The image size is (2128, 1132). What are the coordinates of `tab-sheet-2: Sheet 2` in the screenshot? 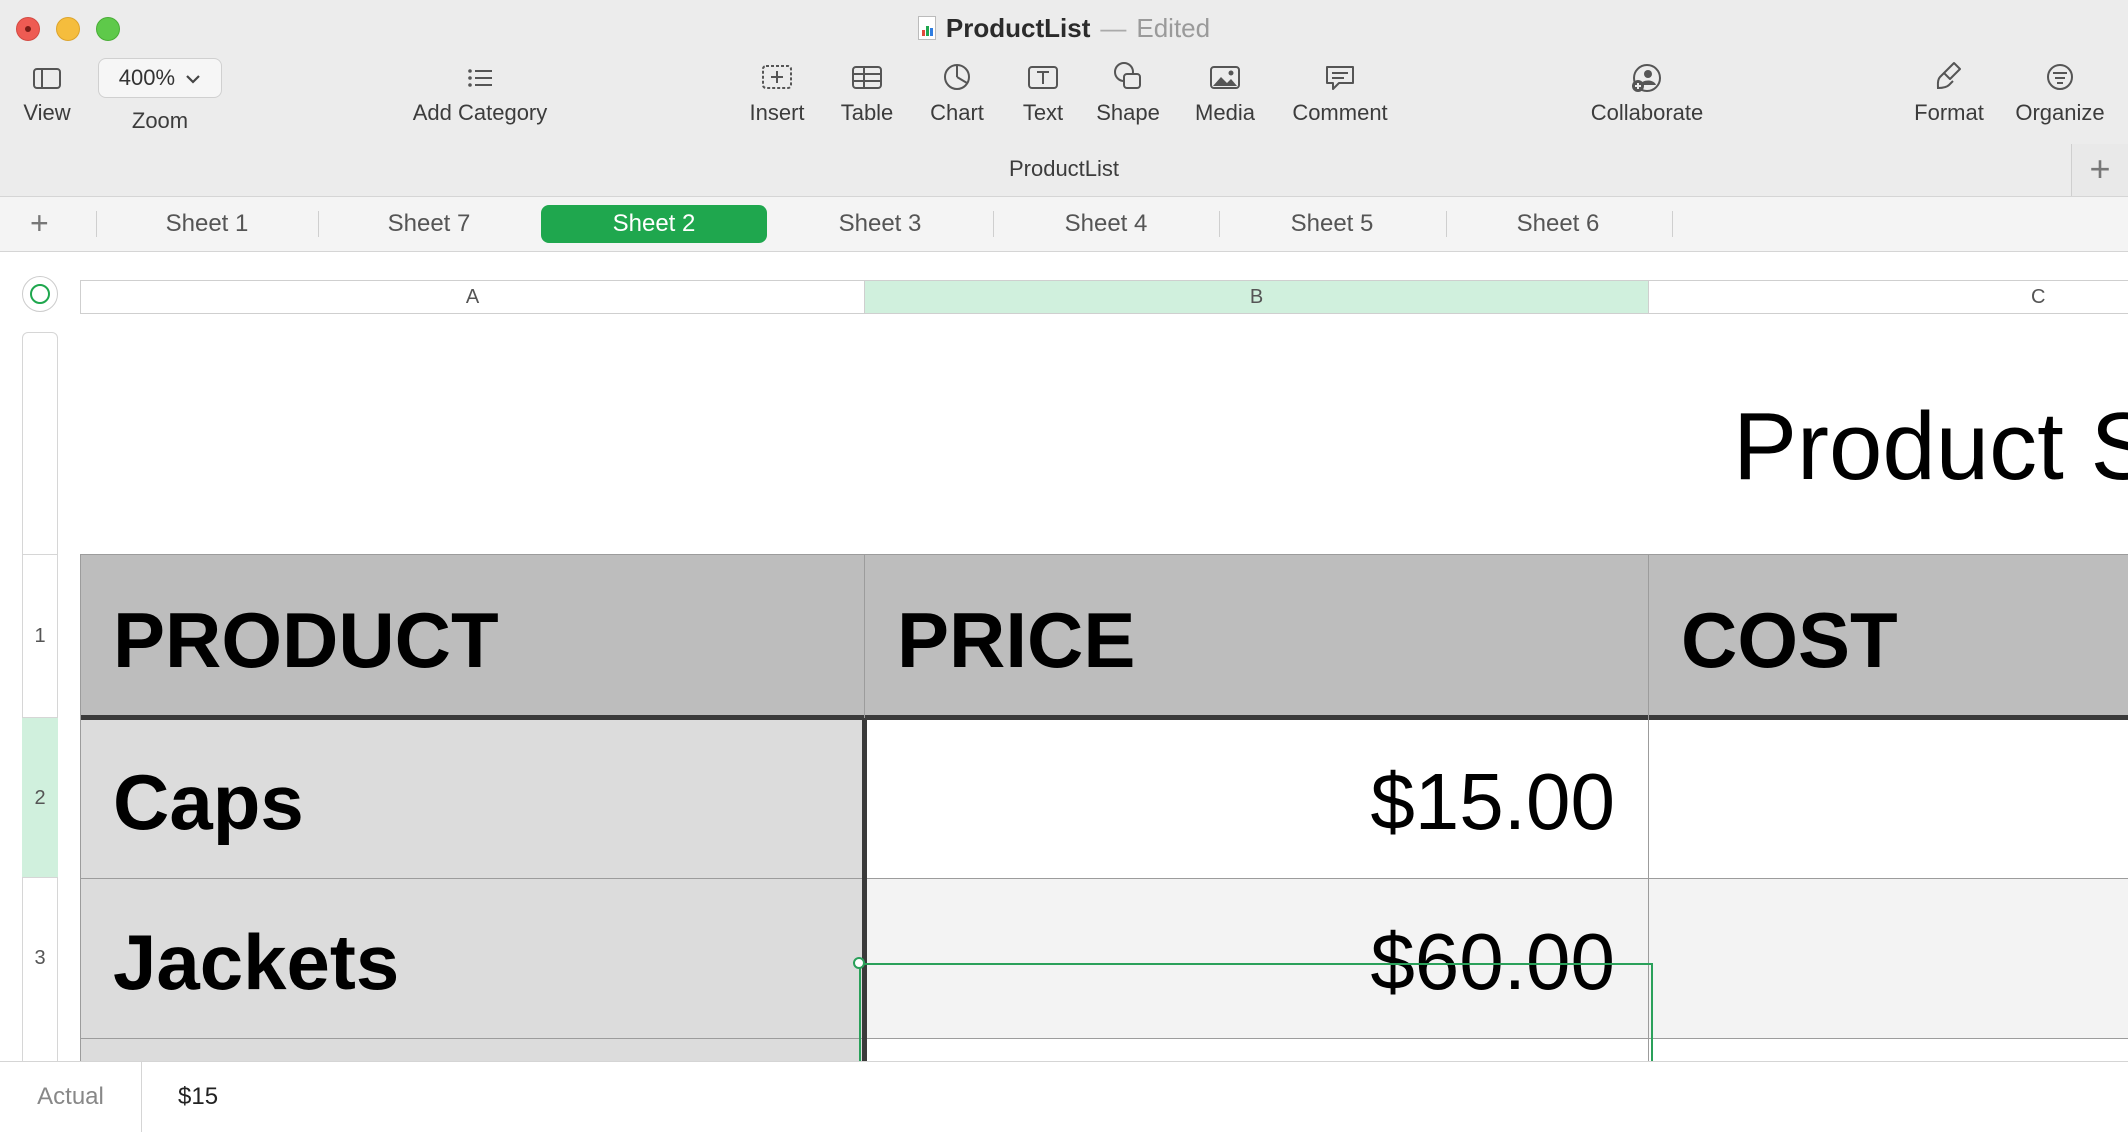 It's located at (654, 224).